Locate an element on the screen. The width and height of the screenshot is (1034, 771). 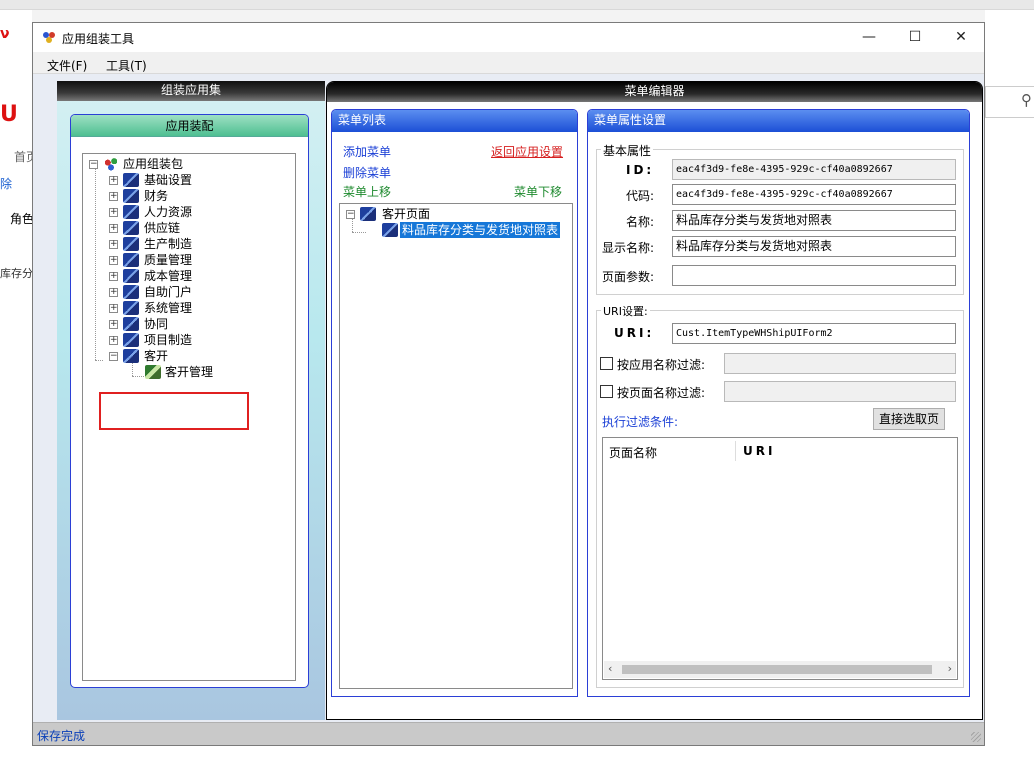
background-search-box: ⚲ is located at coordinates (1009, 102).